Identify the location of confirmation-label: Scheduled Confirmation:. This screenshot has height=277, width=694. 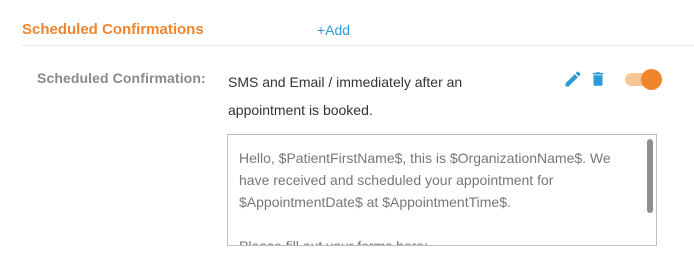
(121, 78).